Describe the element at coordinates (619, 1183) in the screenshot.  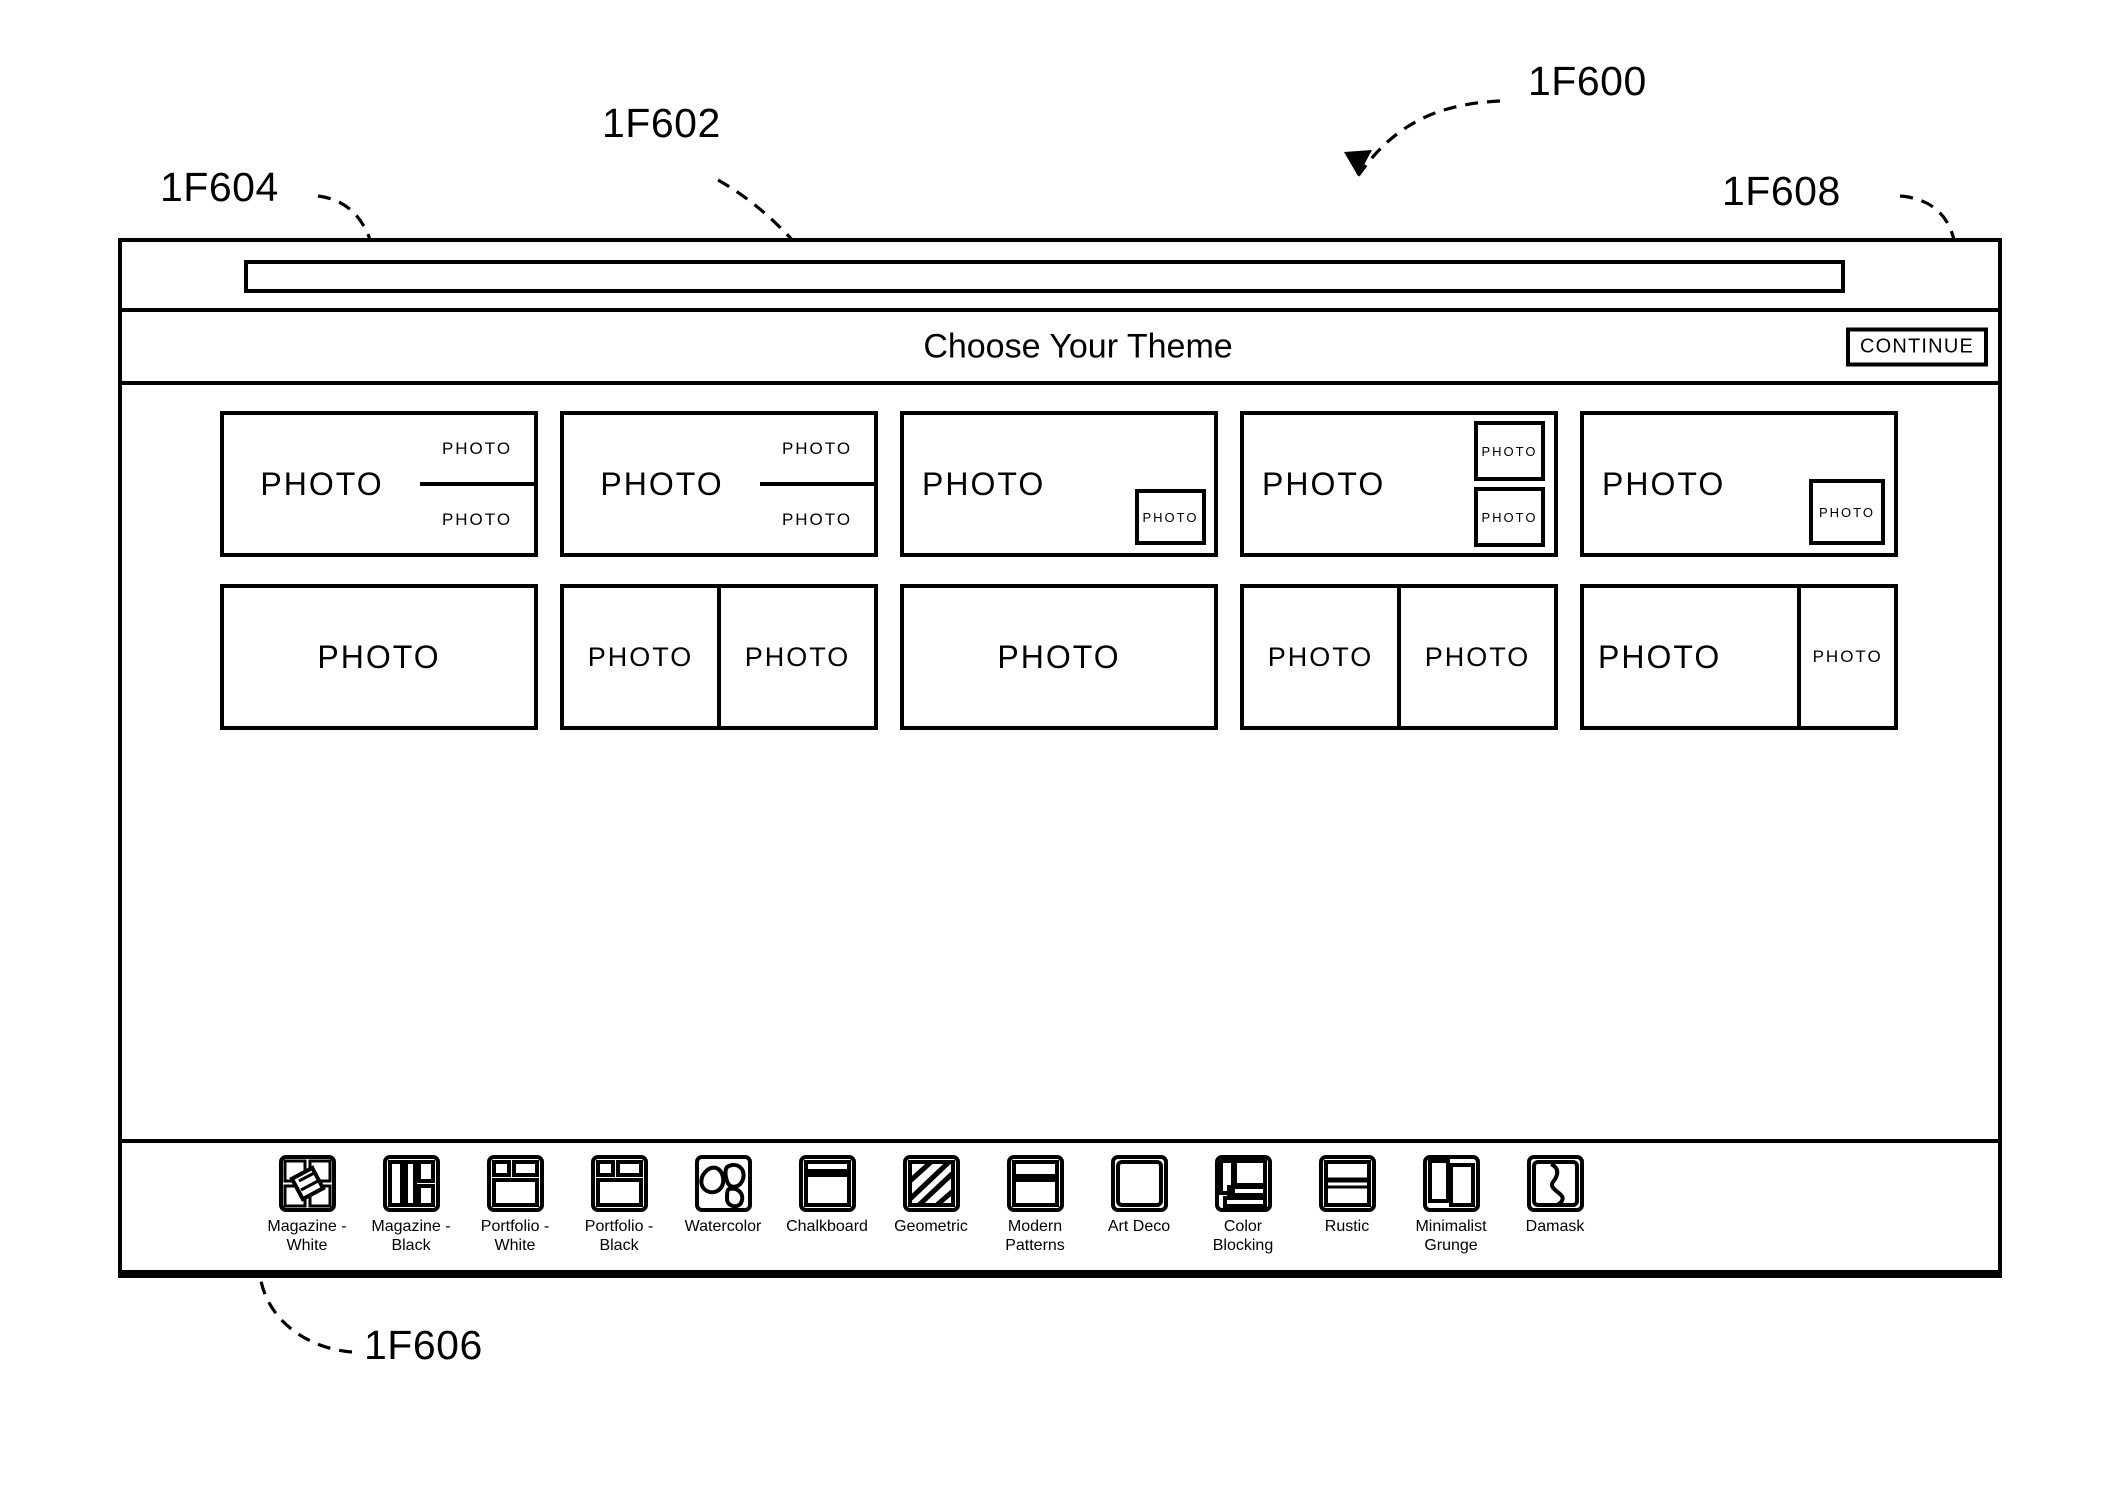
I see `portfolio-black-icon` at that location.